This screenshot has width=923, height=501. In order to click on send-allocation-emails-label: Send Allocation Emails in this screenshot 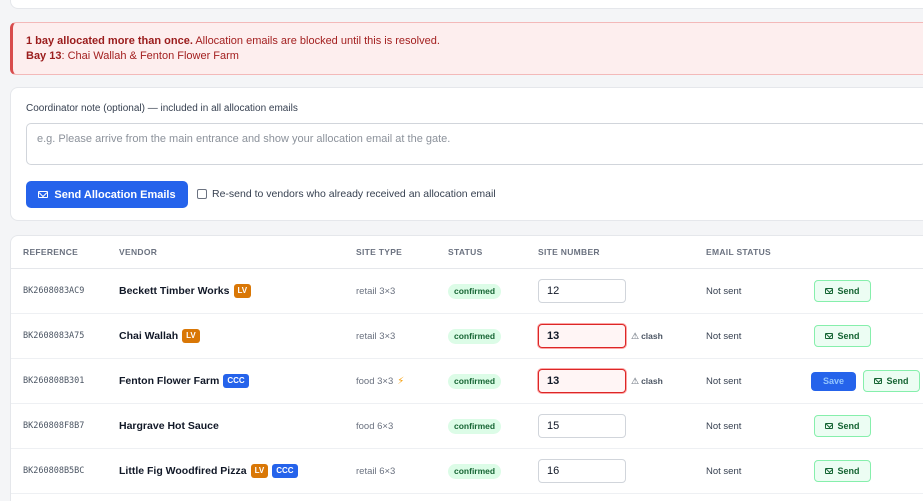, I will do `click(115, 194)`.